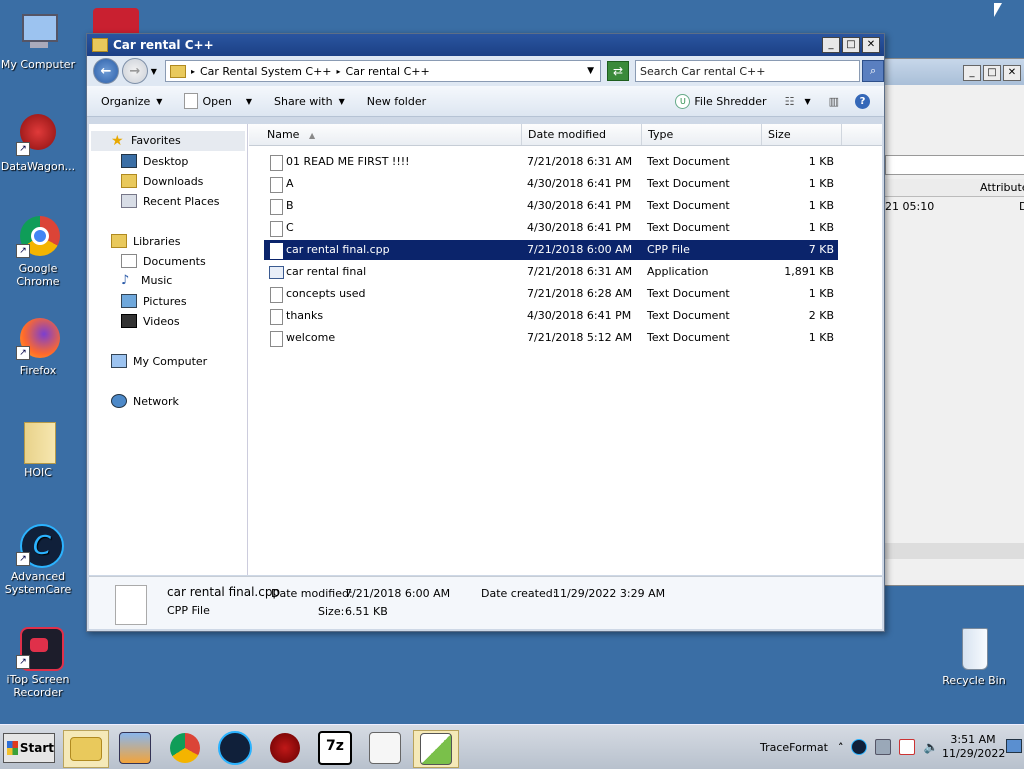  Describe the element at coordinates (38, 448) in the screenshot. I see `desktop-icon-hoic: HOIC` at that location.